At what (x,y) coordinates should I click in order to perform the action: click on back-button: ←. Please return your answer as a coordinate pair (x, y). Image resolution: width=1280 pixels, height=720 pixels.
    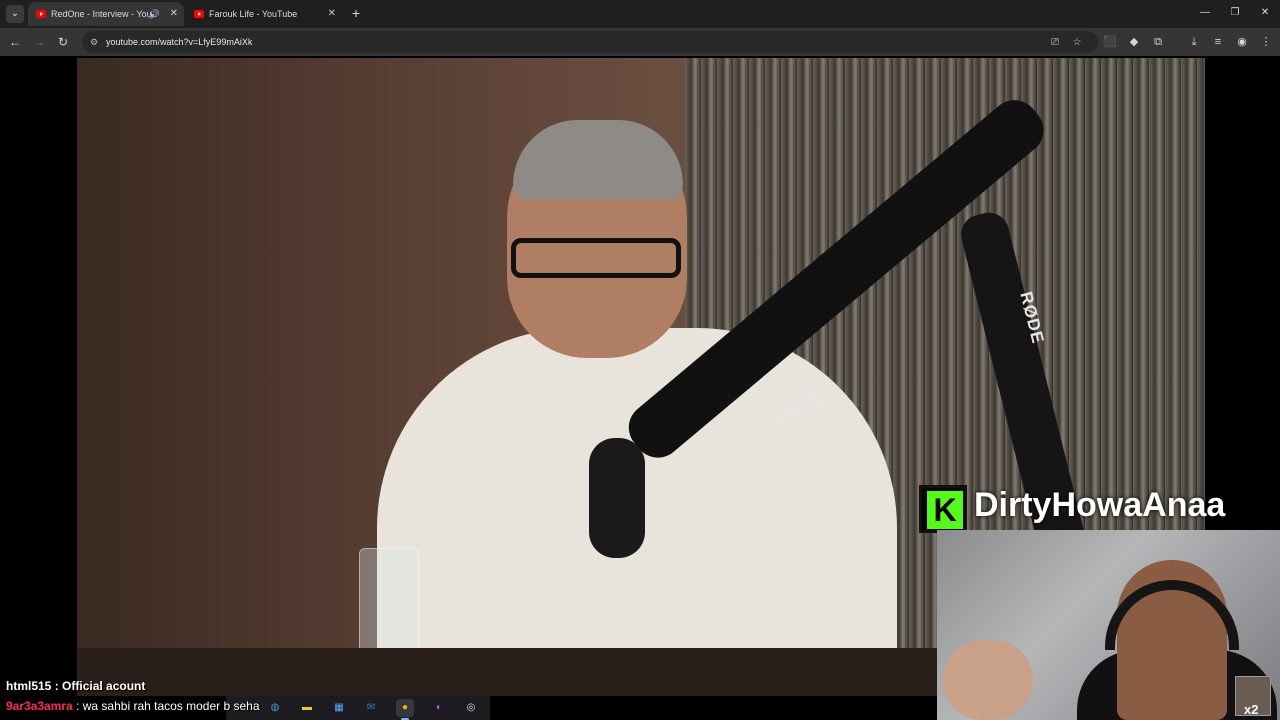
    Looking at the image, I should click on (15, 42).